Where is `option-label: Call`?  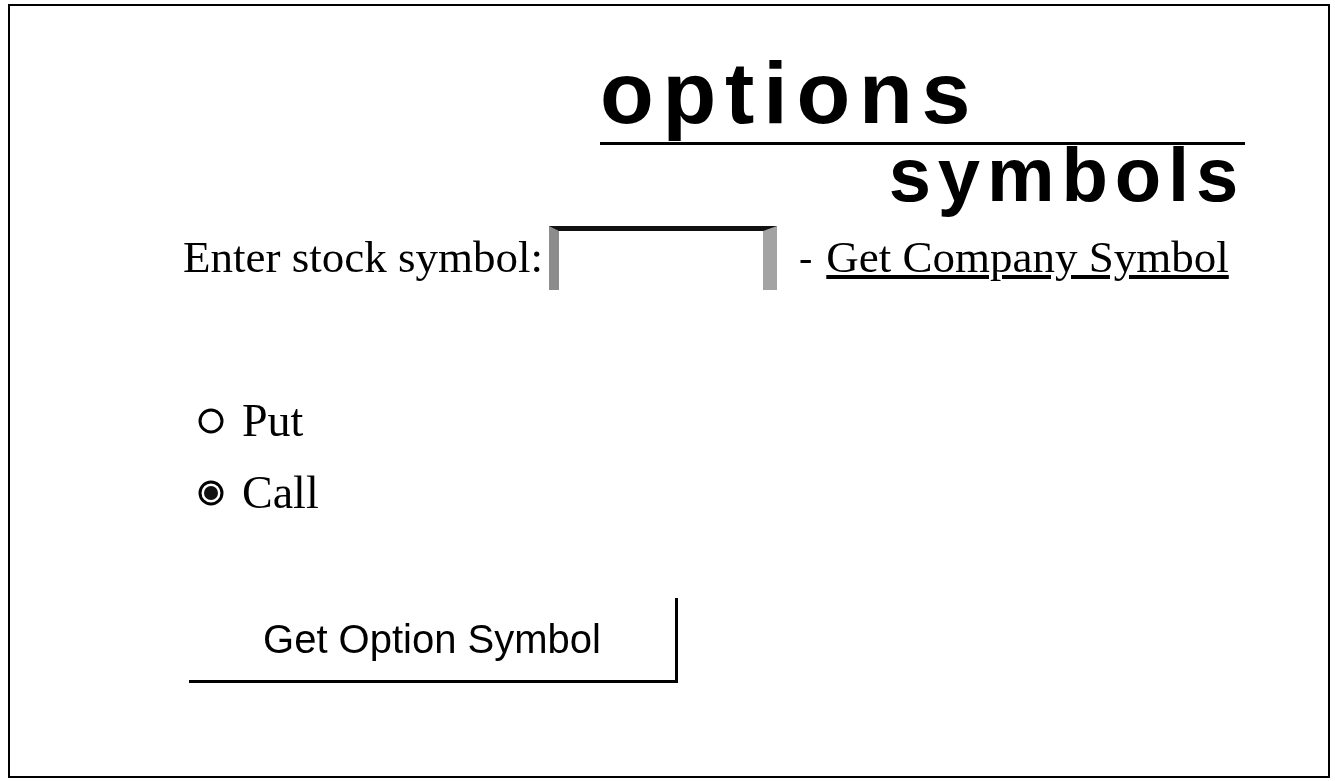 option-label: Call is located at coordinates (280, 492).